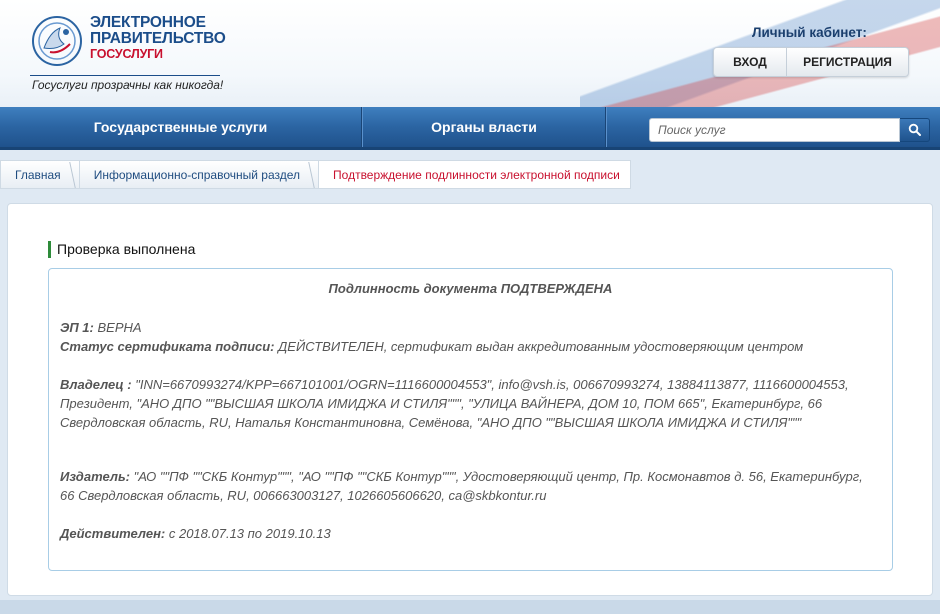  I want to click on personal-cabinet-title: Личный кабинет:, so click(809, 32).